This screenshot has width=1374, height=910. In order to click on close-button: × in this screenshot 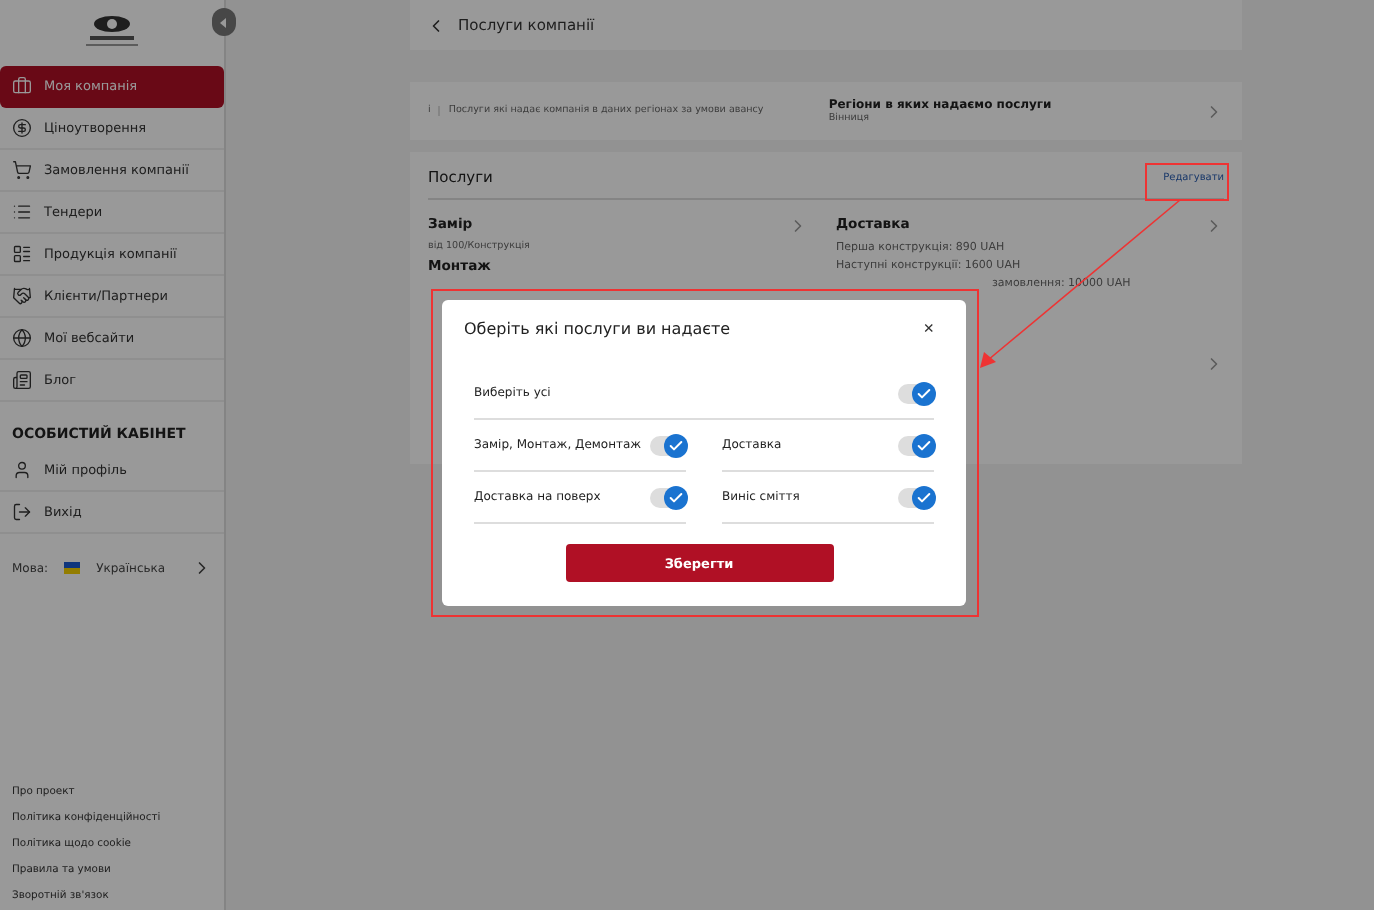, I will do `click(928, 328)`.